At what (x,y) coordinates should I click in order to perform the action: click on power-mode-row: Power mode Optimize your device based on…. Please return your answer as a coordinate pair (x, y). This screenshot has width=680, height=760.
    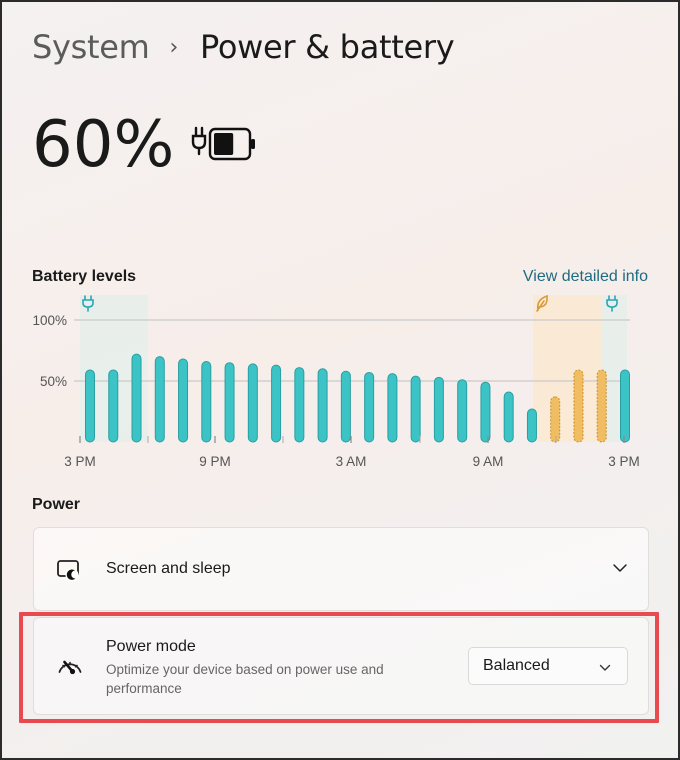
    Looking at the image, I should click on (341, 666).